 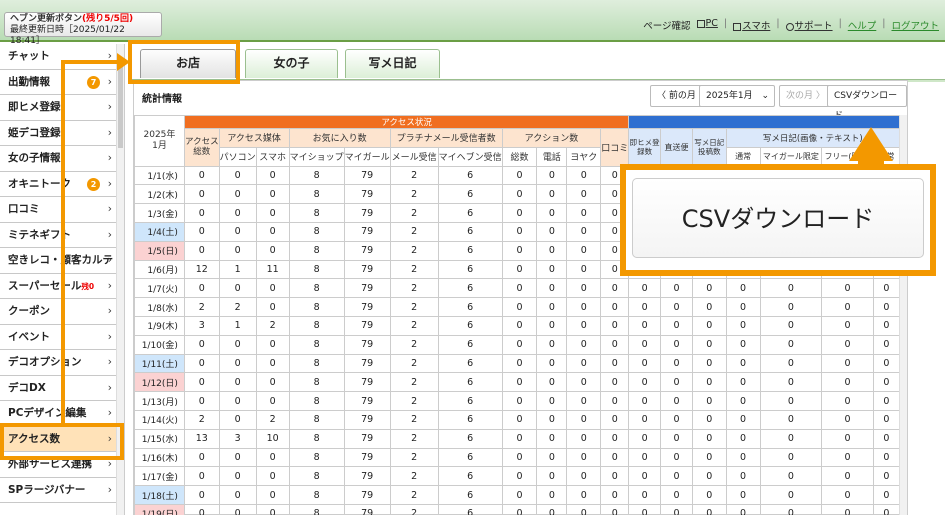 What do you see at coordinates (93, 82) in the screenshot?
I see `notification-badge: 7` at bounding box center [93, 82].